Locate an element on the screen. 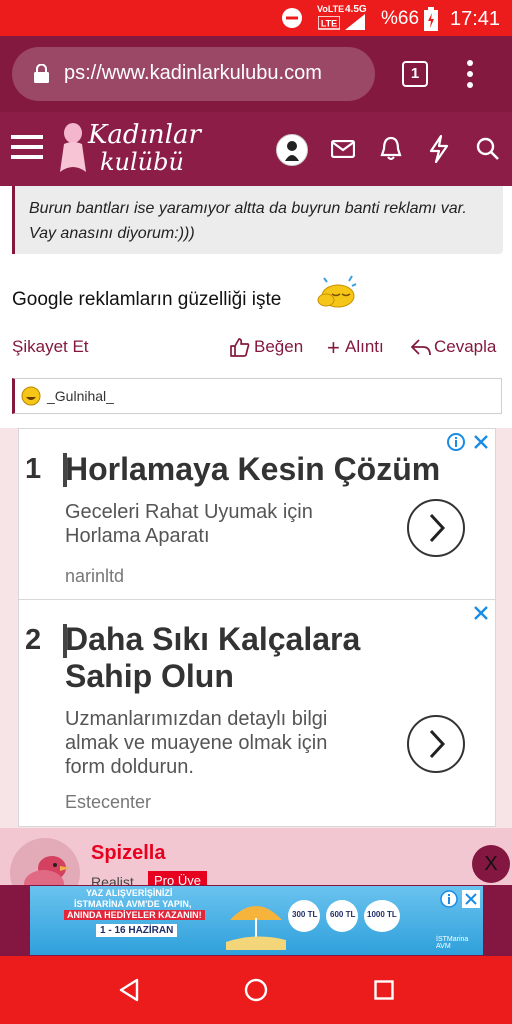 This screenshot has height=1024, width=512. logo-line1: Kadınlar is located at coordinates (144, 135).